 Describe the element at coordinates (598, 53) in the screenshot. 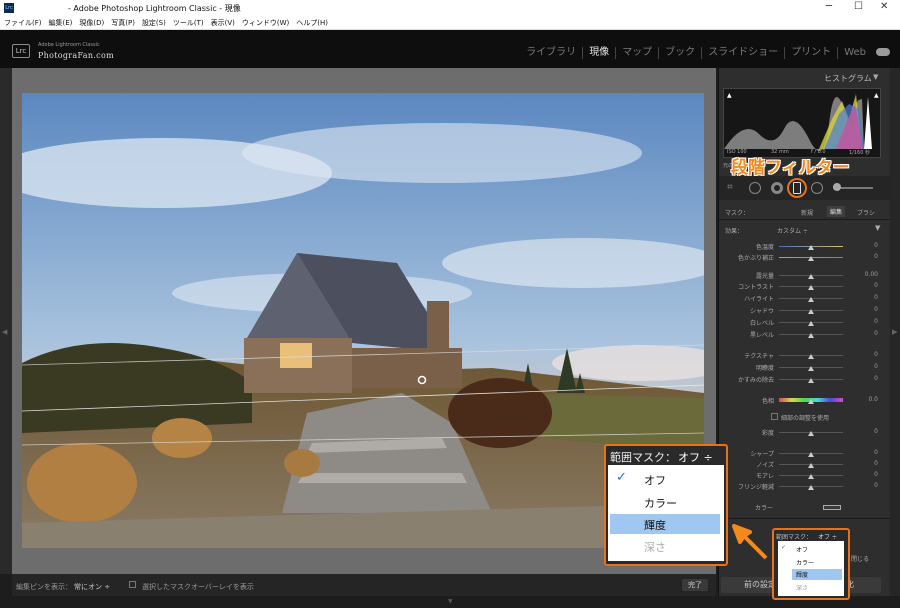

I see `module-develop: 現像` at that location.